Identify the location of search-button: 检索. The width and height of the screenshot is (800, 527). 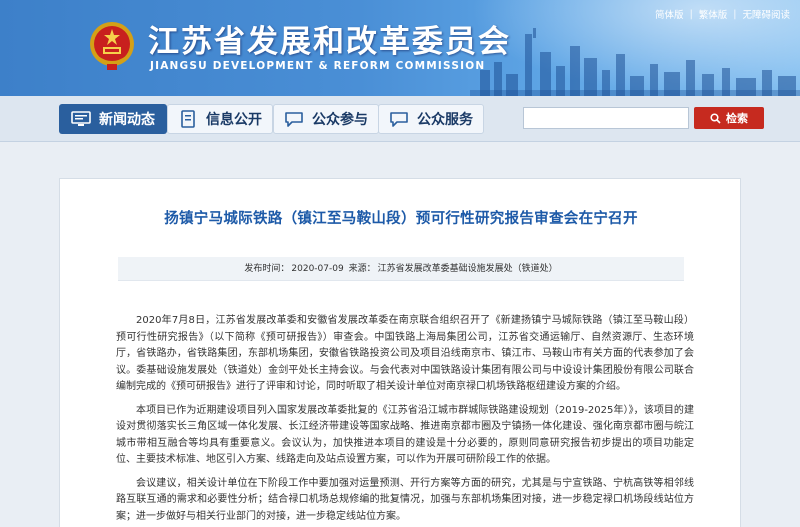
(729, 118).